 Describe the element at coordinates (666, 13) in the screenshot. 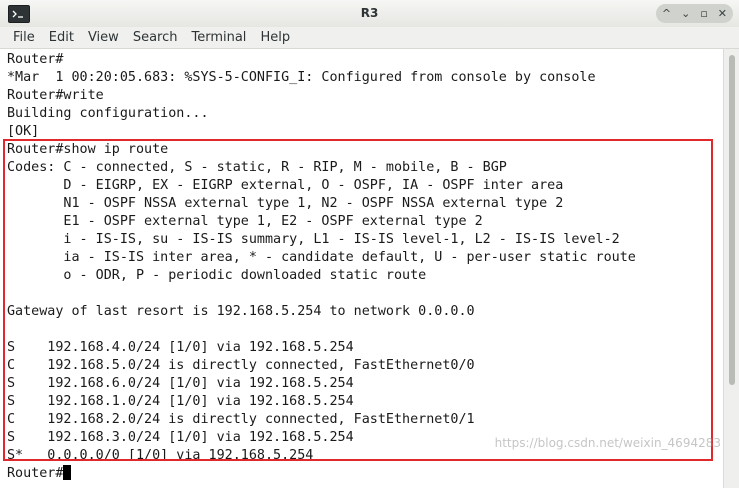

I see `roll-up-button: ^` at that location.